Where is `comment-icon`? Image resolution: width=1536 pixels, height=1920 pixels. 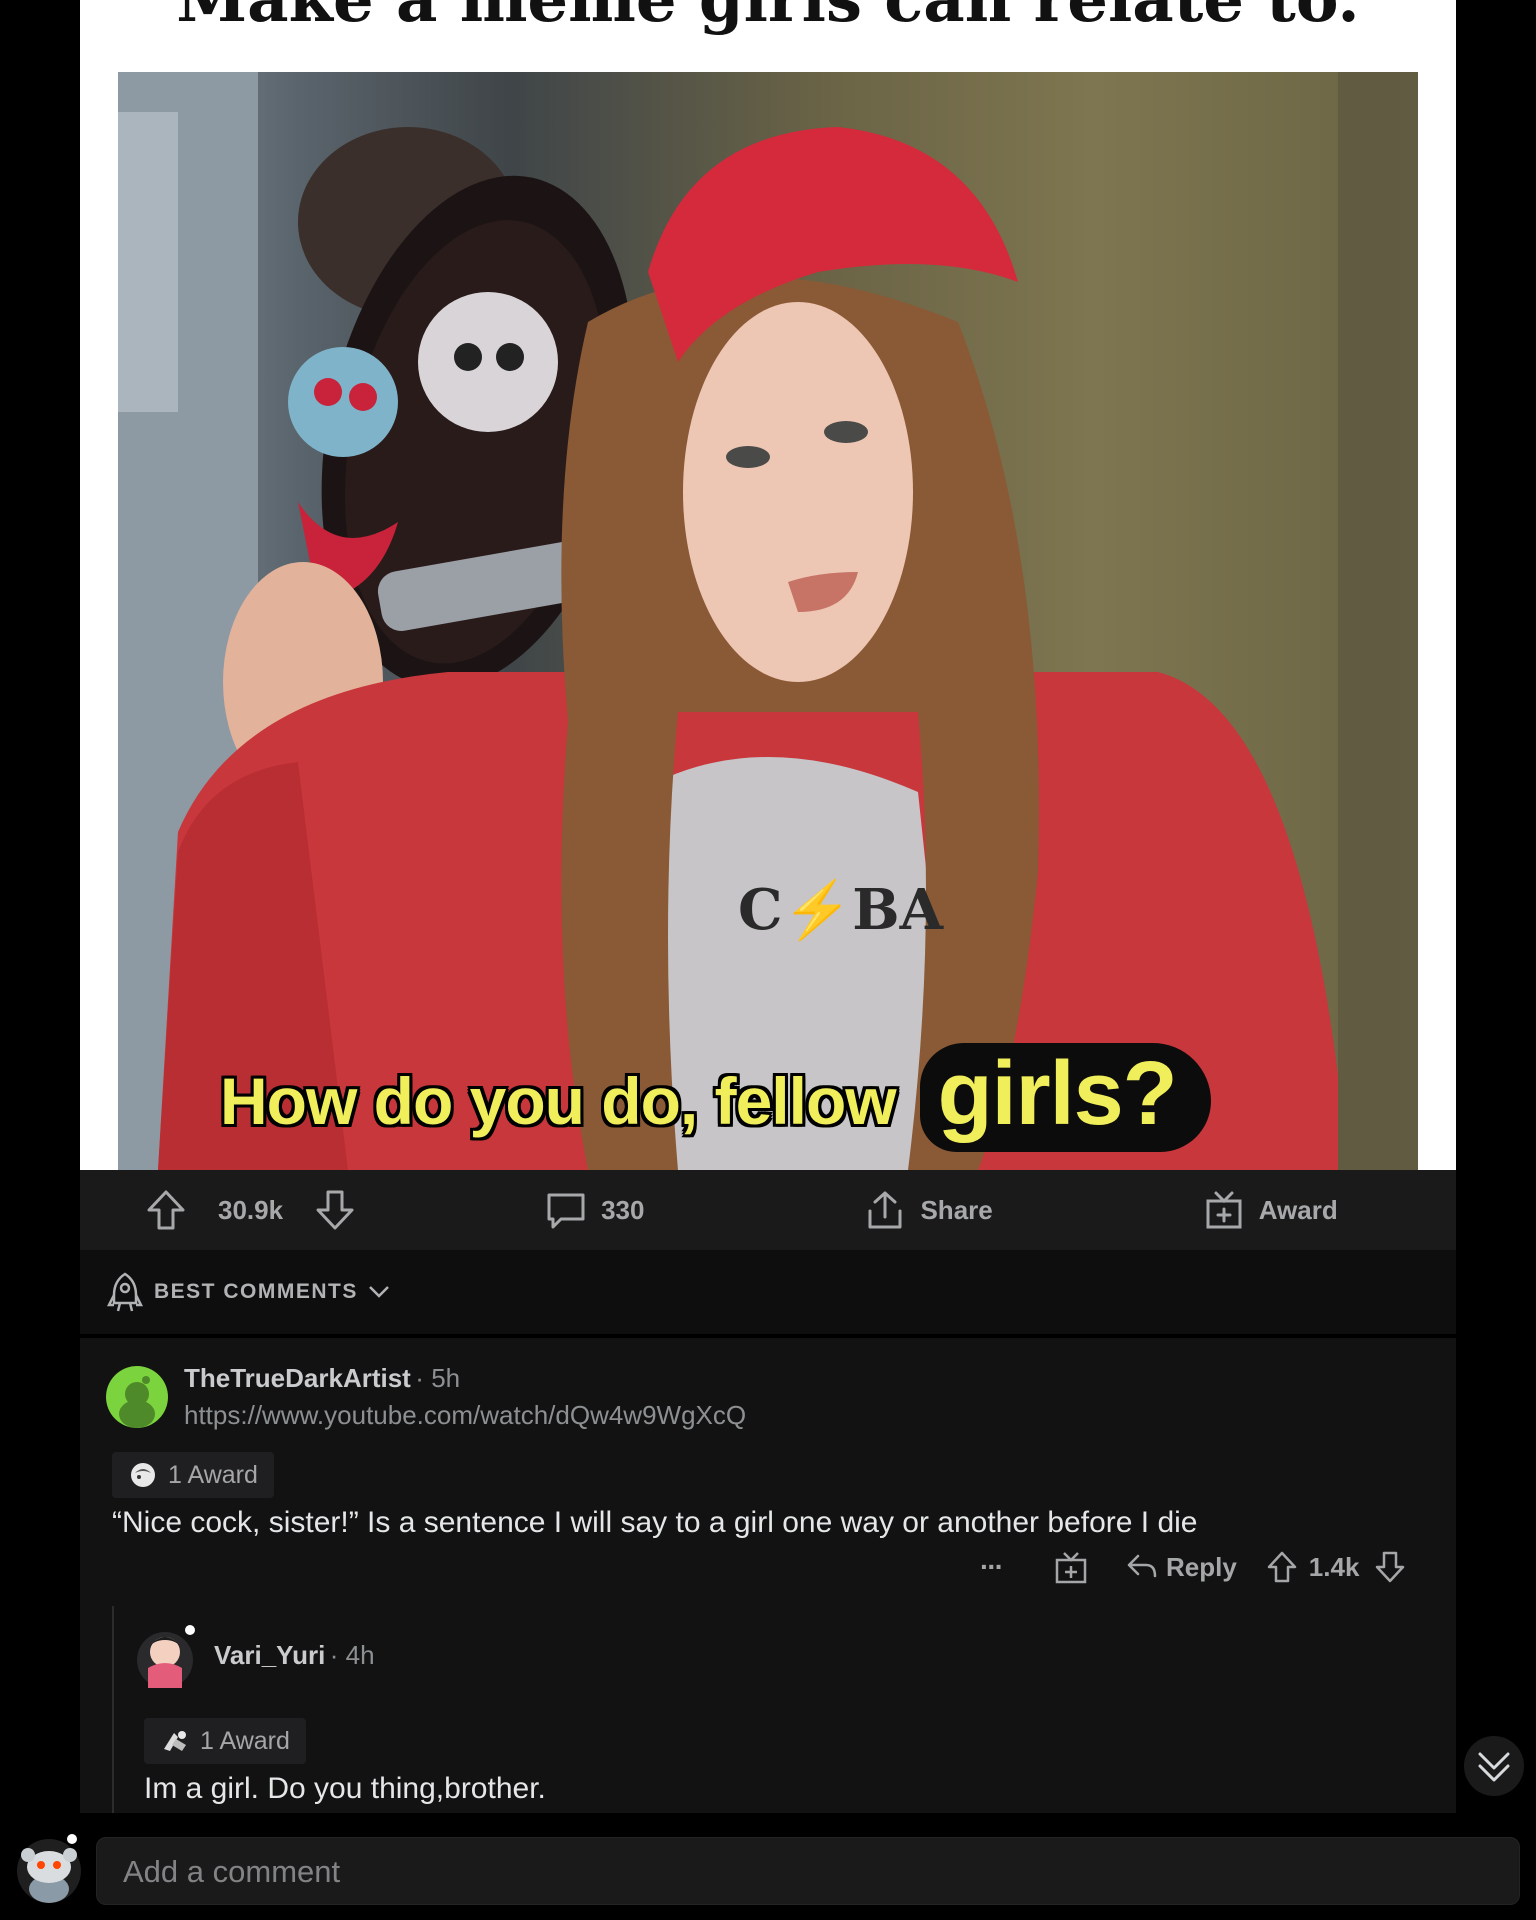
comment-icon is located at coordinates (566, 1210).